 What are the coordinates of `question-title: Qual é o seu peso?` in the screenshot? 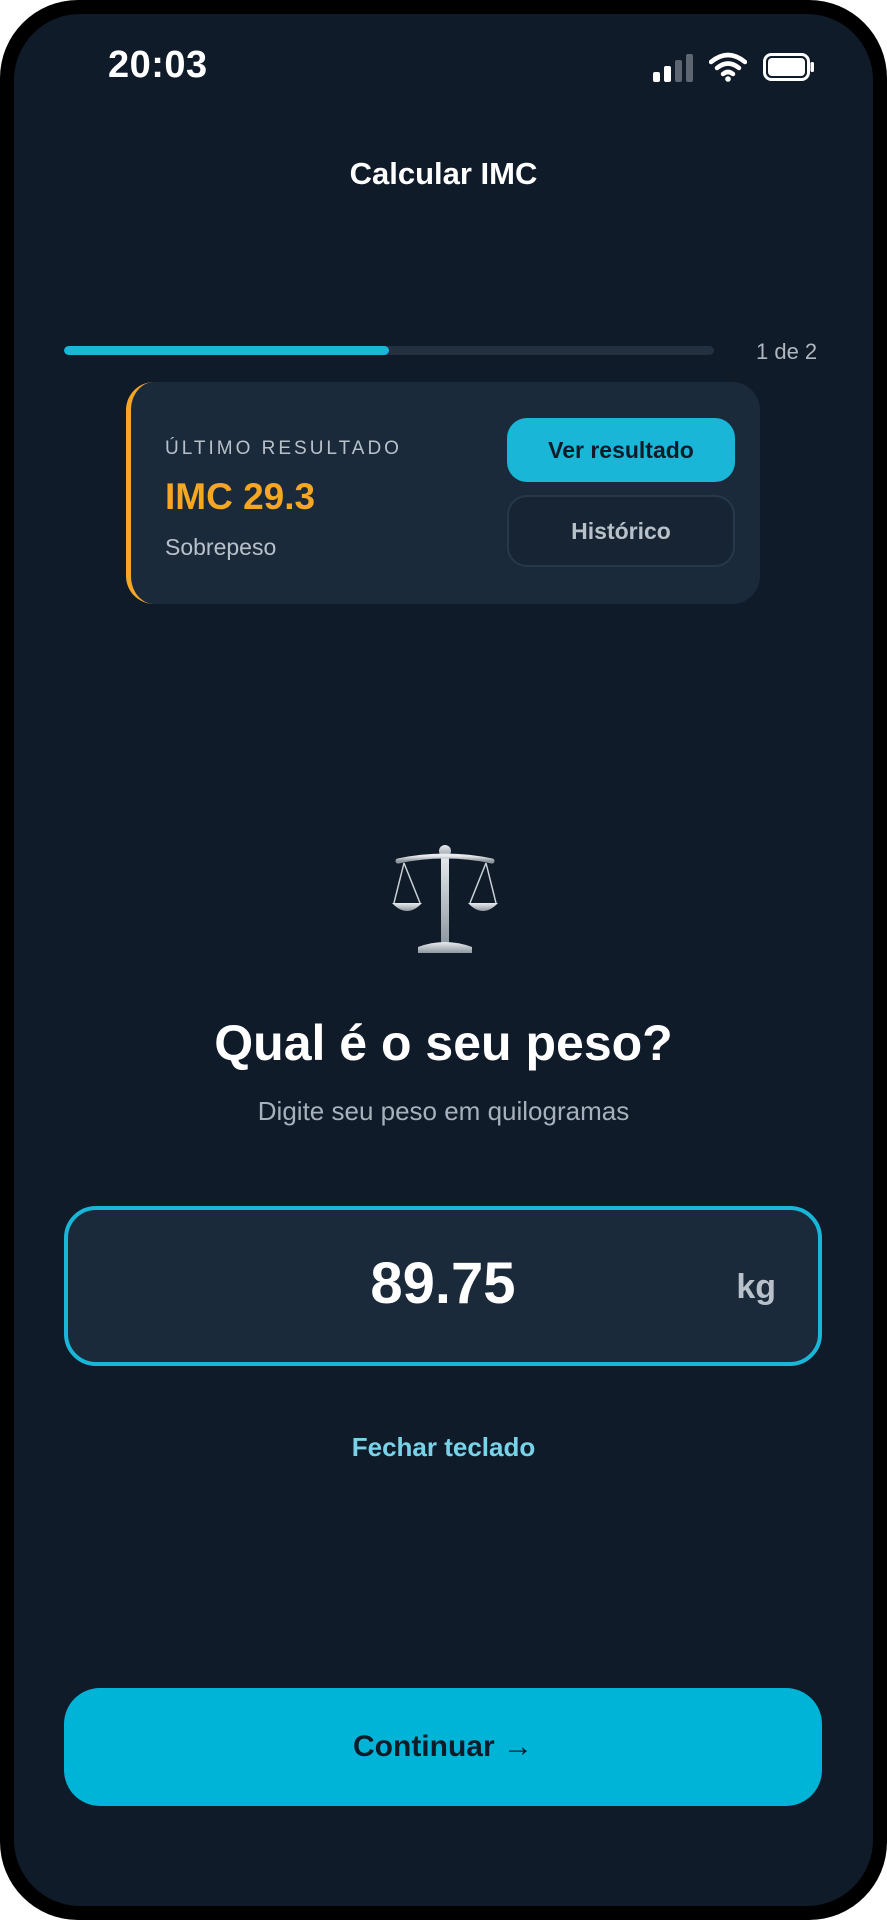 It's located at (443, 1043).